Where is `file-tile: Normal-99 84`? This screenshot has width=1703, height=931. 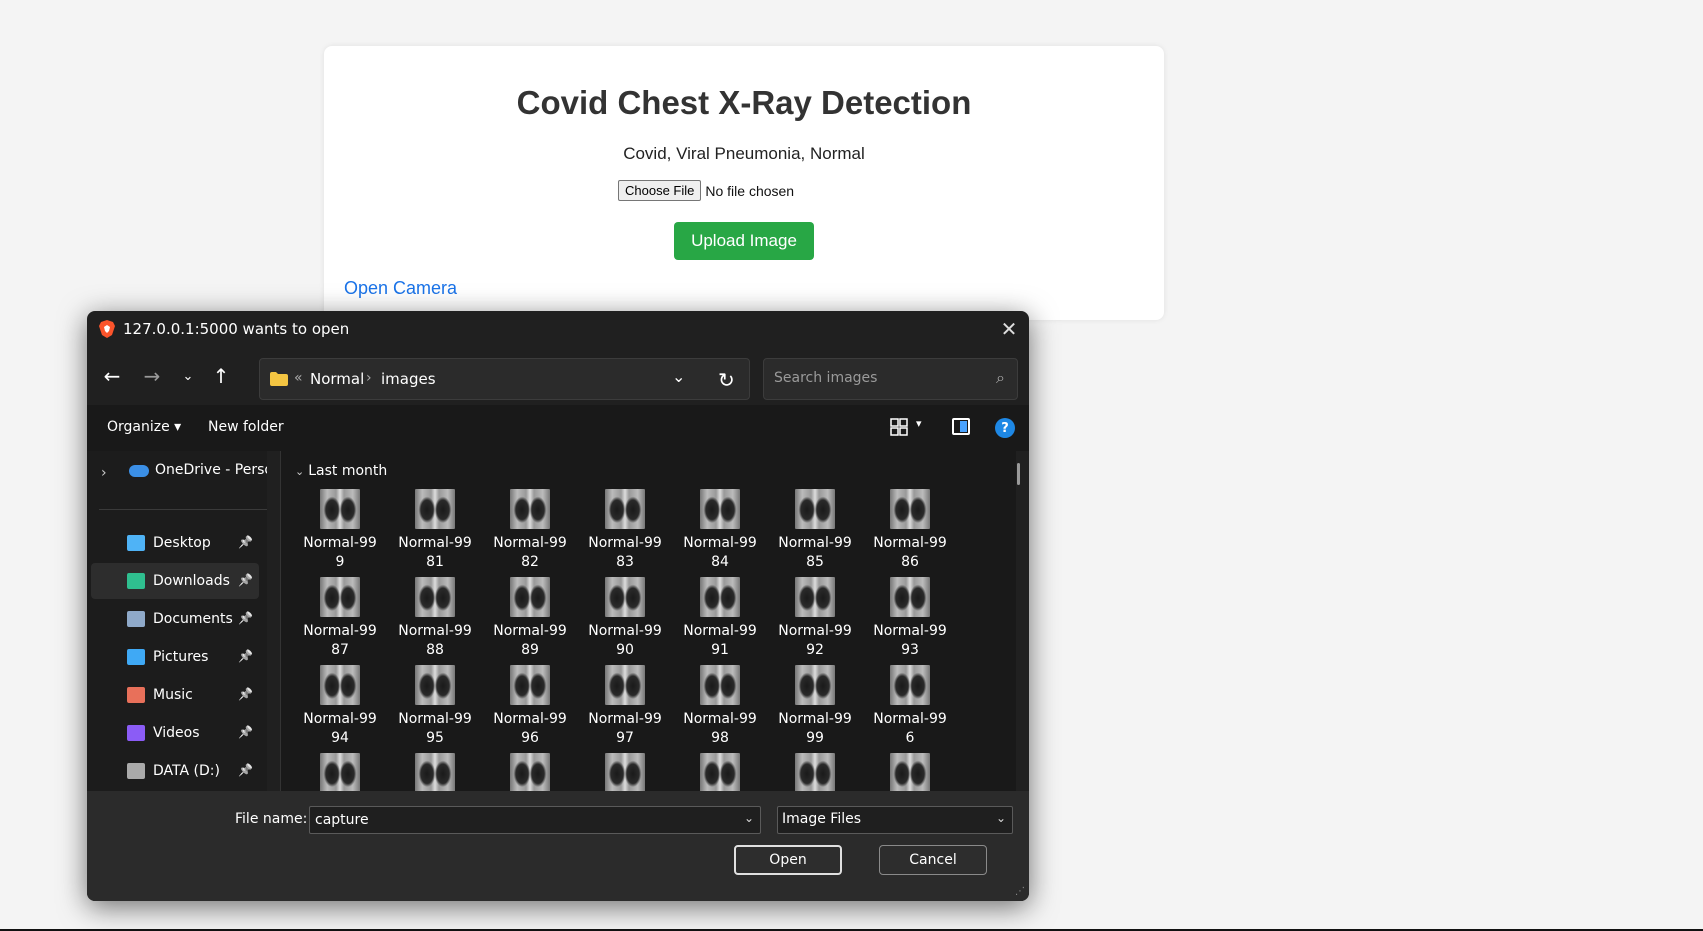
file-tile: Normal-99 84 is located at coordinates (720, 530).